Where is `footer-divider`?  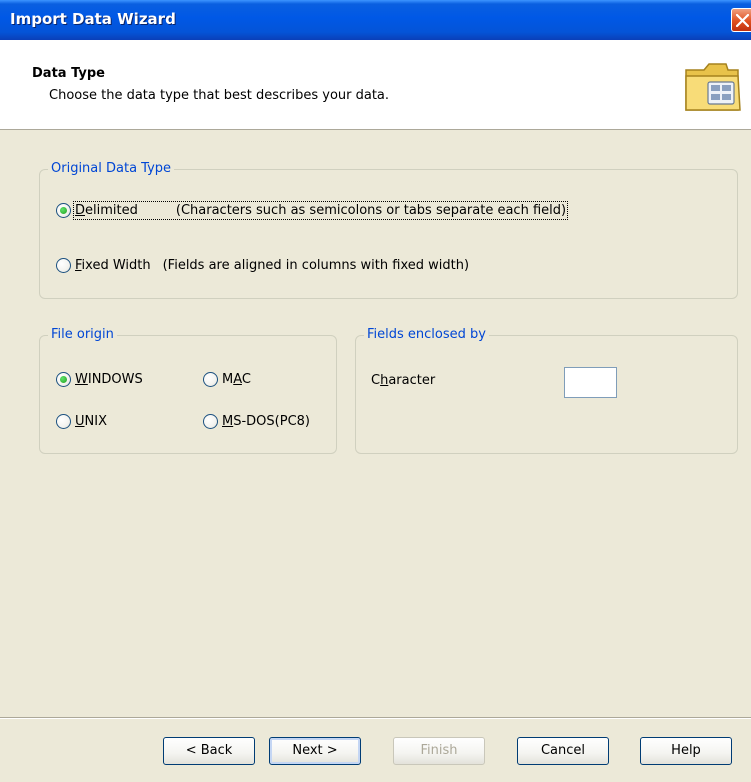 footer-divider is located at coordinates (375, 718).